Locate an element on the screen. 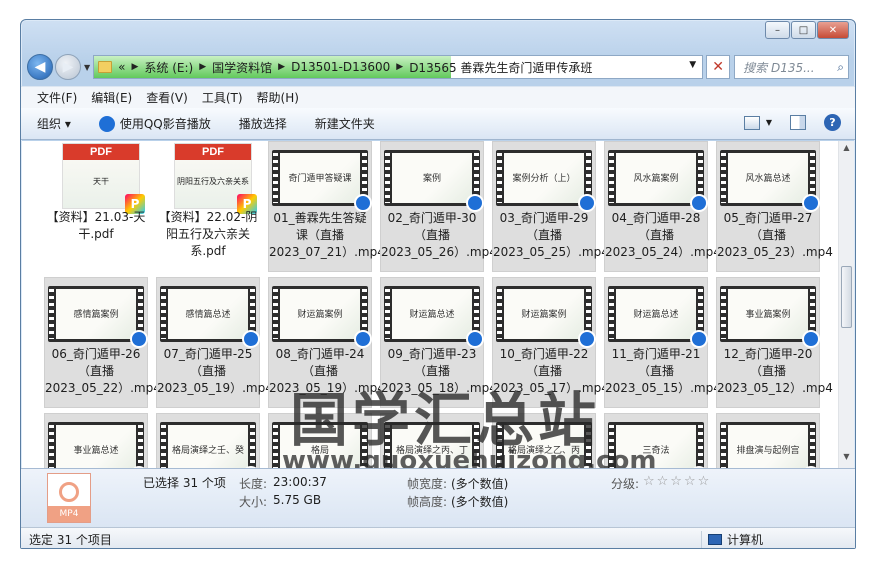  maximize-button: □ is located at coordinates (803, 30).